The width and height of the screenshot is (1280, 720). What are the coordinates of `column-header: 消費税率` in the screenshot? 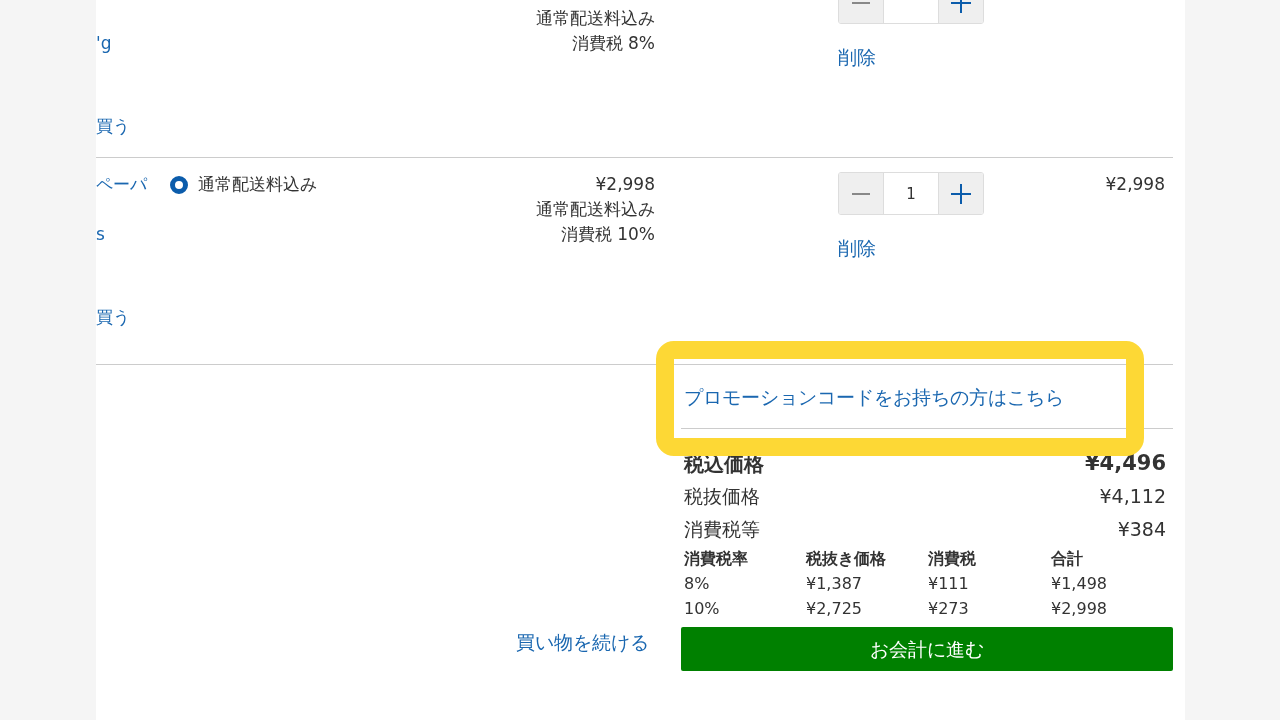 It's located at (716, 559).